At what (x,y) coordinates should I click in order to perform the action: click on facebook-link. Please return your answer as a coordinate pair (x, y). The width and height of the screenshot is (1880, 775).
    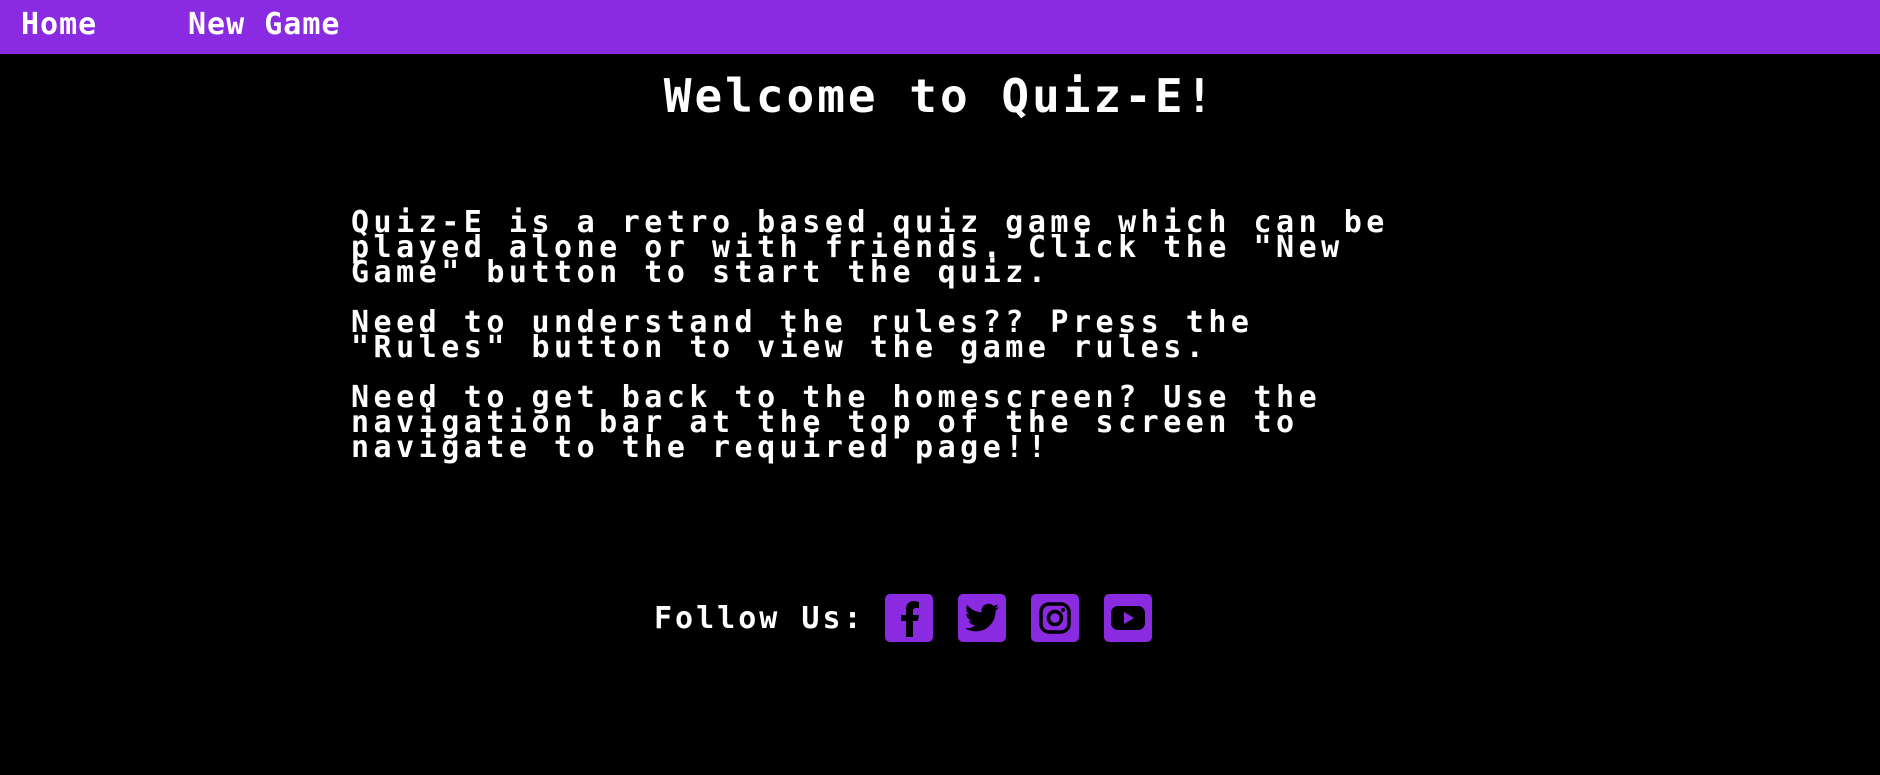
    Looking at the image, I should click on (908, 618).